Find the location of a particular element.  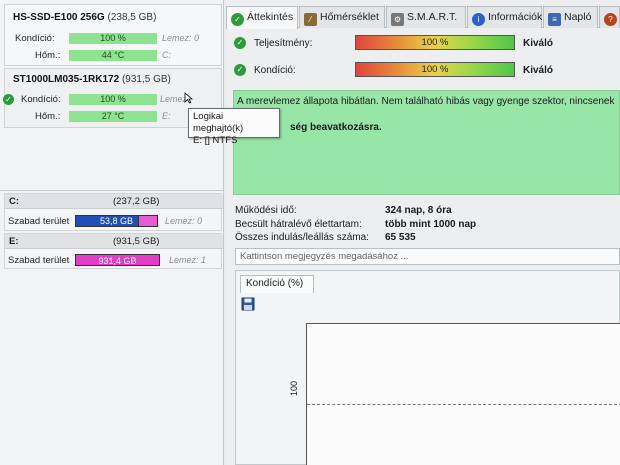

save-icon is located at coordinates (248, 304).